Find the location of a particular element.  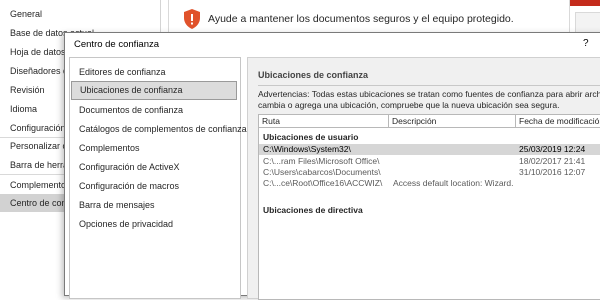

nav-activex-settings: Configuración de ActiveX is located at coordinates (154, 167).